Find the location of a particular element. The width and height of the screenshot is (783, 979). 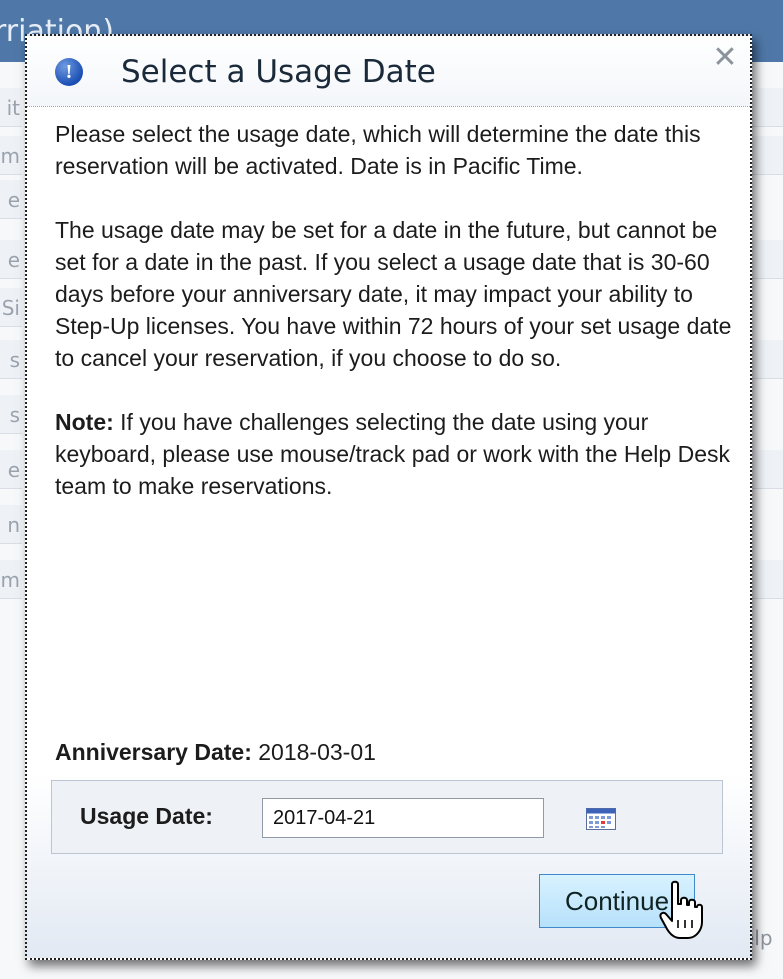

usage-date-row: Usage Date: is located at coordinates (387, 817).